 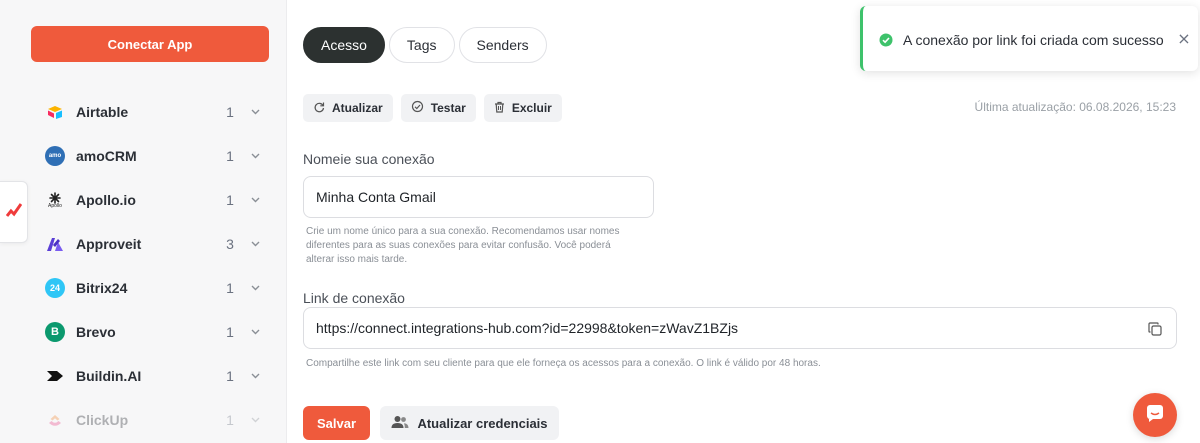 What do you see at coordinates (143, 376) in the screenshot?
I see `app-item-buildin-ai: Buildin.AI 1` at bounding box center [143, 376].